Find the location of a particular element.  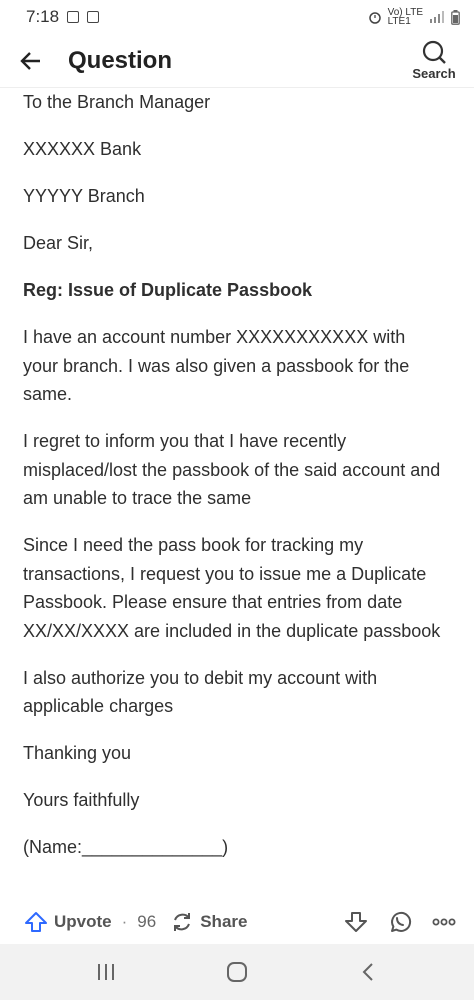

alarm-icon is located at coordinates (374, 18).